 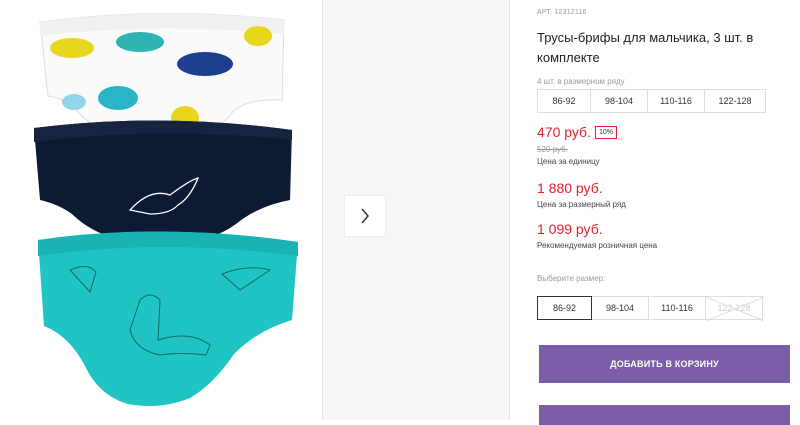 I want to click on price-block: 470 руб. 10%, so click(x=577, y=133).